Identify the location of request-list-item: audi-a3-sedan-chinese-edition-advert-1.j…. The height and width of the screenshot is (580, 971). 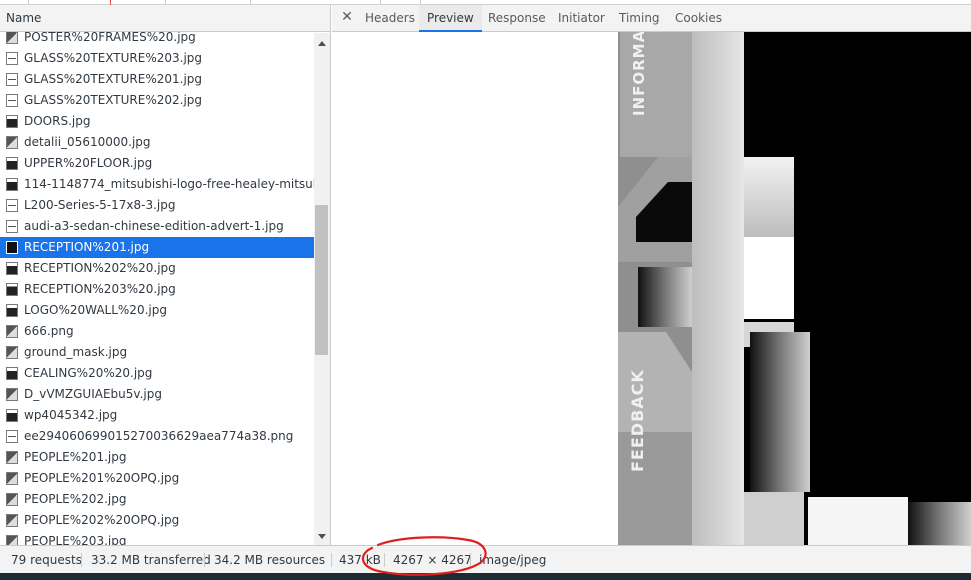
(157, 226).